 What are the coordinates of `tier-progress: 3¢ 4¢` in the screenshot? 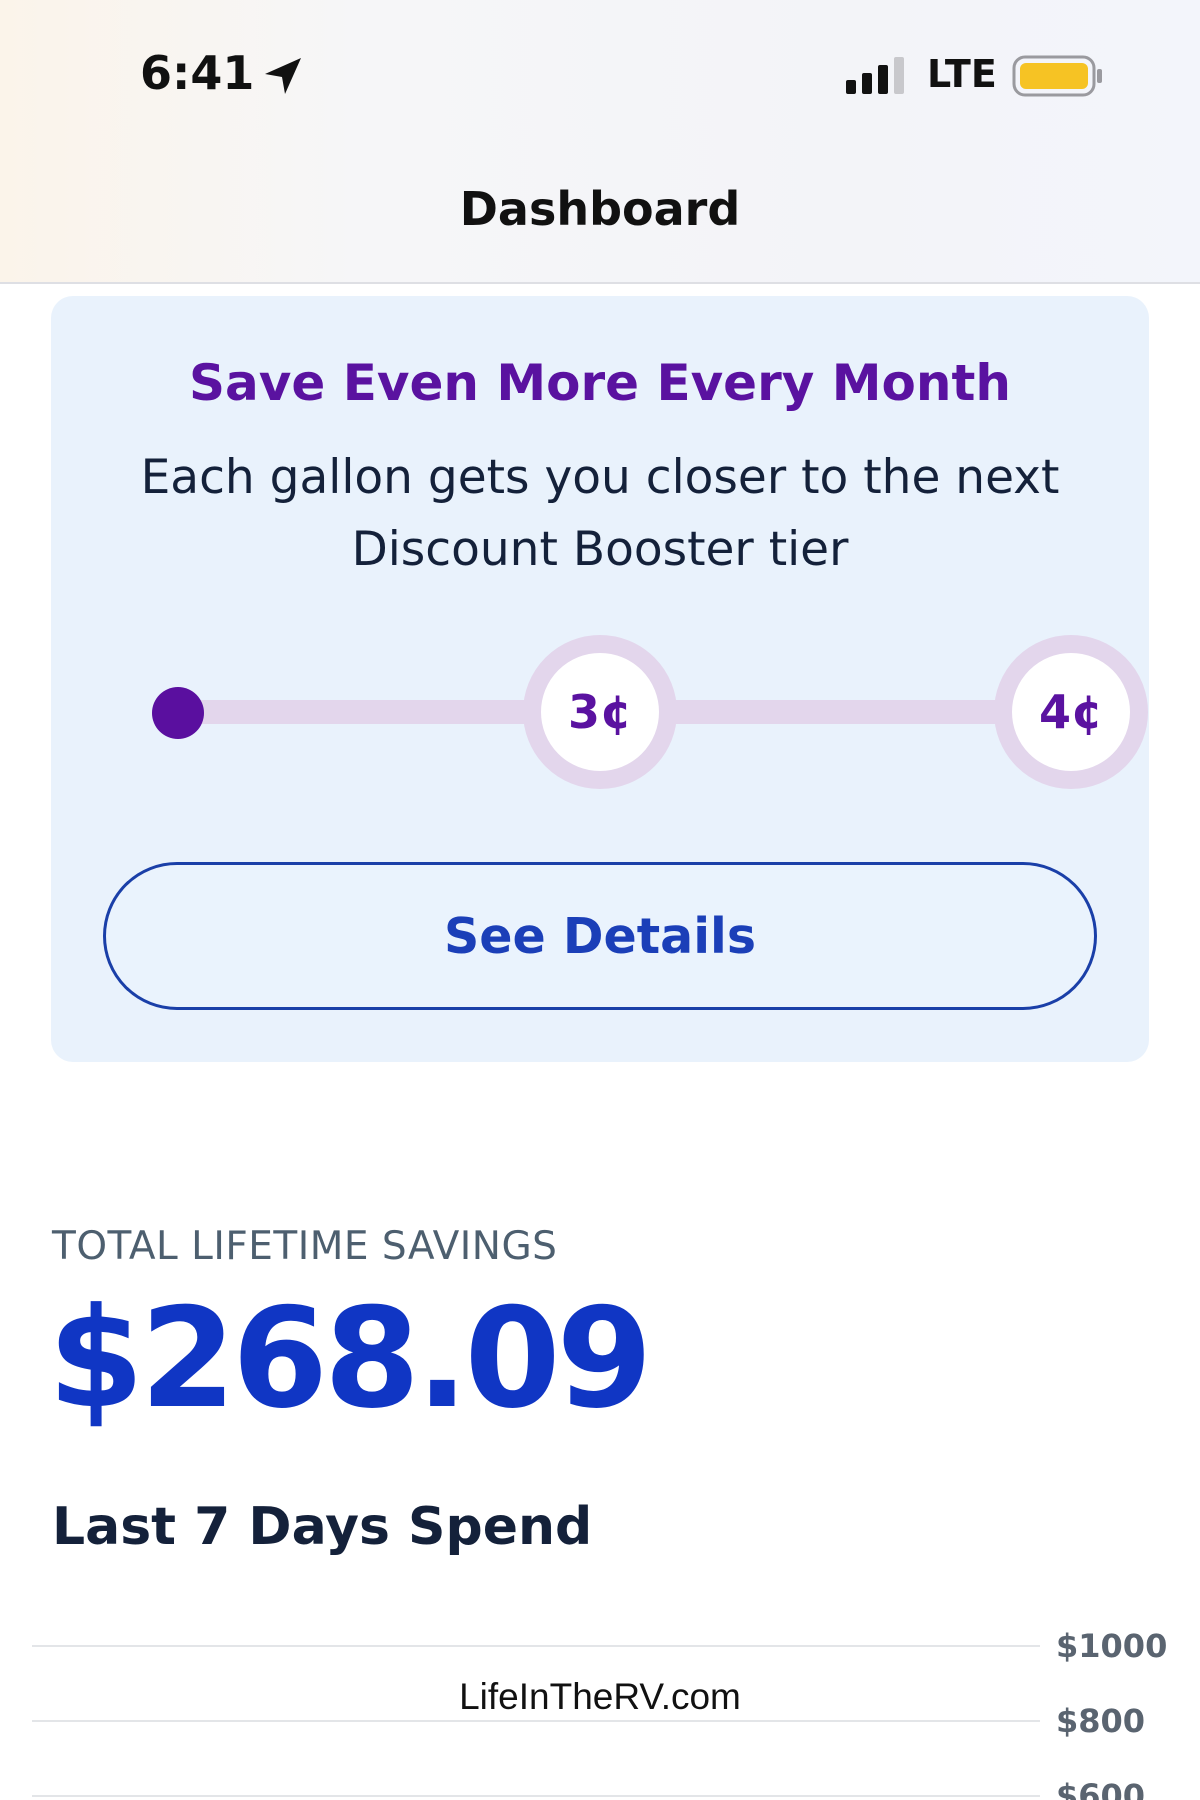 It's located at (624, 712).